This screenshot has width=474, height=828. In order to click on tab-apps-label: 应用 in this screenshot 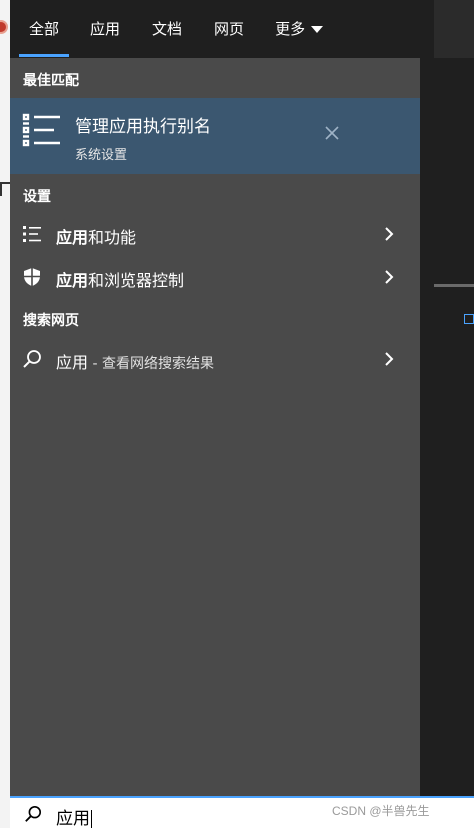, I will do `click(105, 29)`.